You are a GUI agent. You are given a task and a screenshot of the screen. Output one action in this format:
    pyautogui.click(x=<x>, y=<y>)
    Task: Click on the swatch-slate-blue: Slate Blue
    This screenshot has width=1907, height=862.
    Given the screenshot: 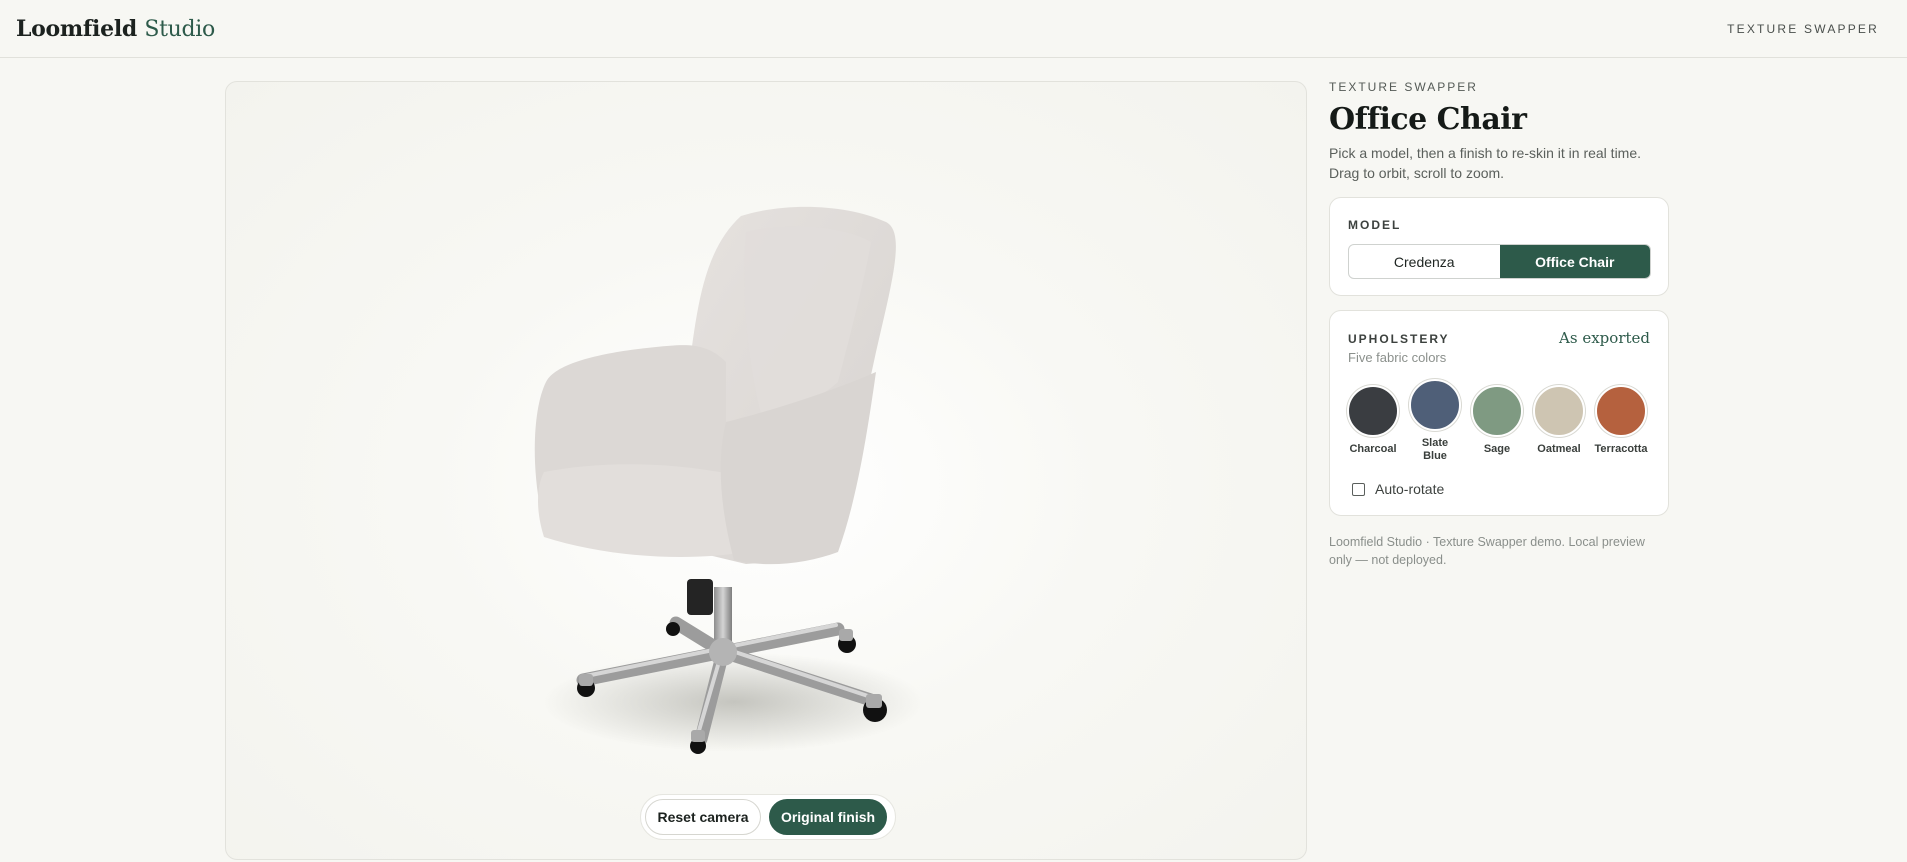 What is the action you would take?
    pyautogui.click(x=1435, y=421)
    